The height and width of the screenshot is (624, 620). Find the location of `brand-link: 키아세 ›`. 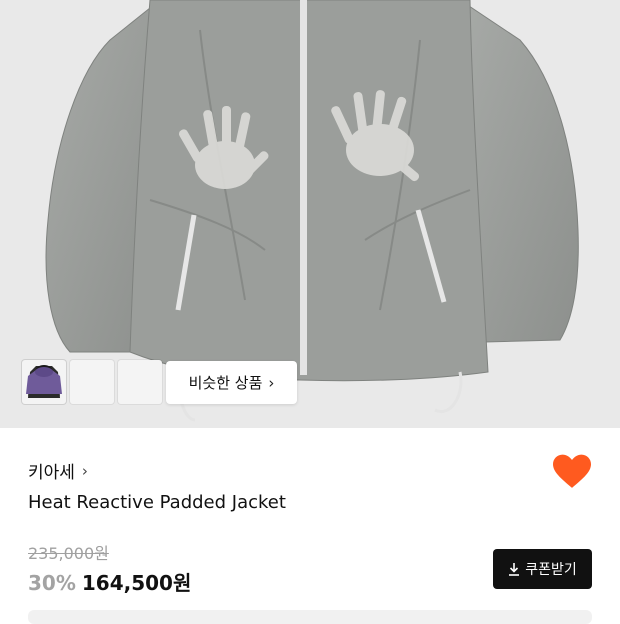

brand-link: 키아세 › is located at coordinates (58, 471).